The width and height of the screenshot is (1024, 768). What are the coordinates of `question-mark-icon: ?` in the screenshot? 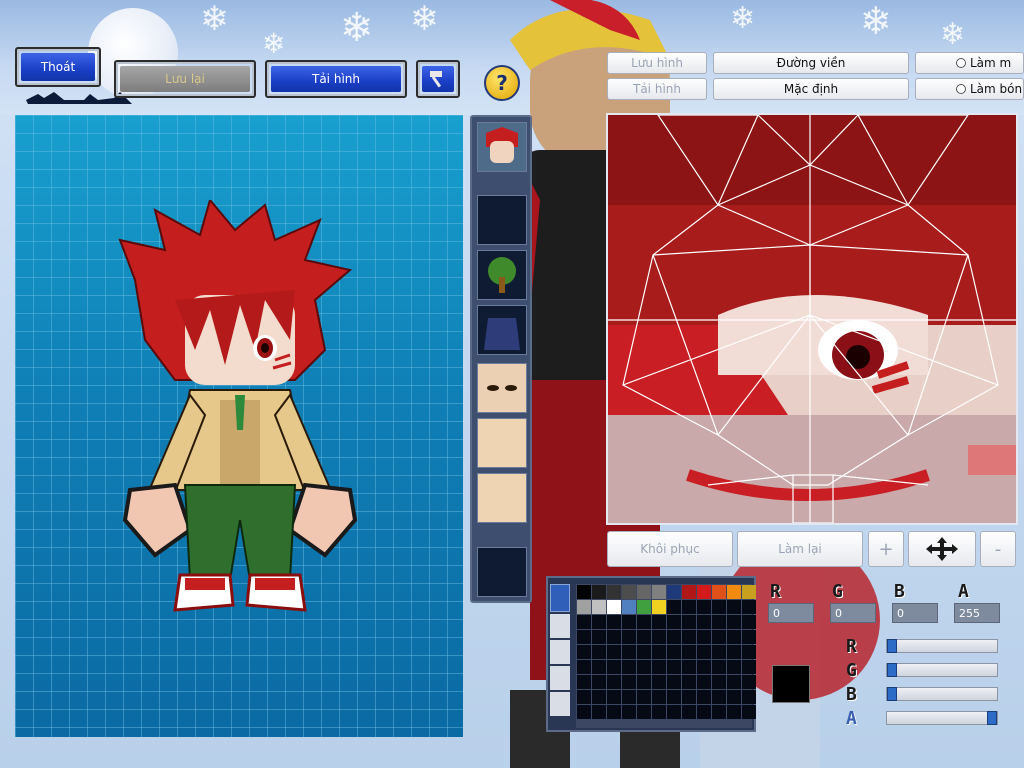 It's located at (502, 83).